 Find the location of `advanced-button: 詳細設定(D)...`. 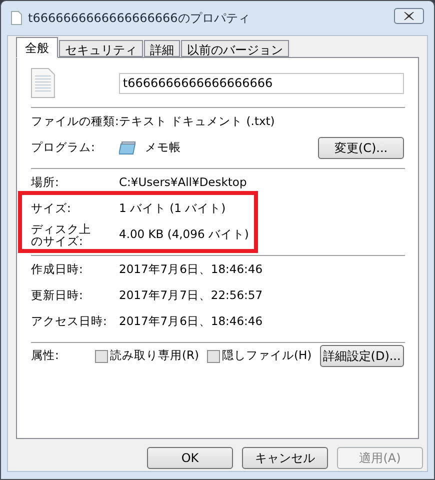

advanced-button: 詳細設定(D)... is located at coordinates (362, 356).